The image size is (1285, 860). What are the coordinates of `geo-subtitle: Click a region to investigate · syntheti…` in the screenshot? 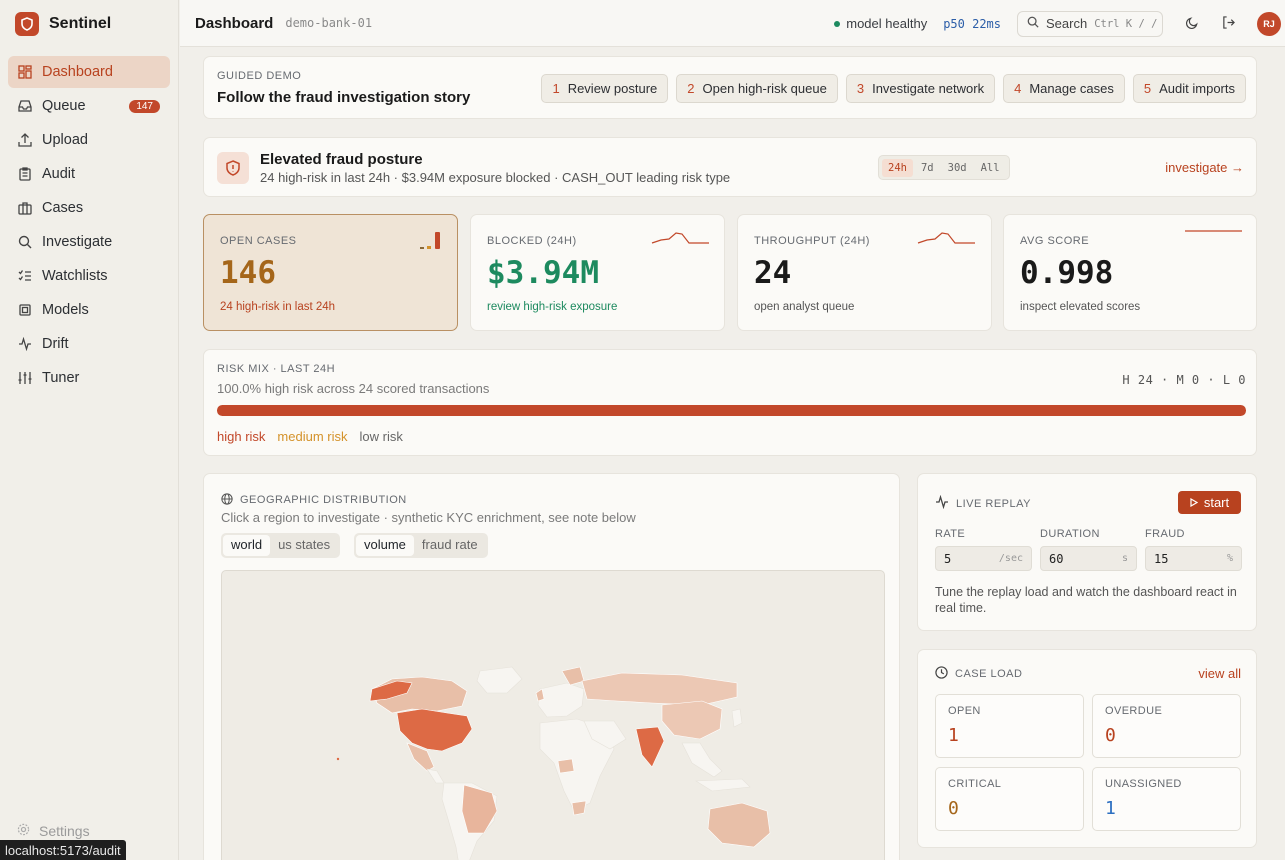 It's located at (428, 517).